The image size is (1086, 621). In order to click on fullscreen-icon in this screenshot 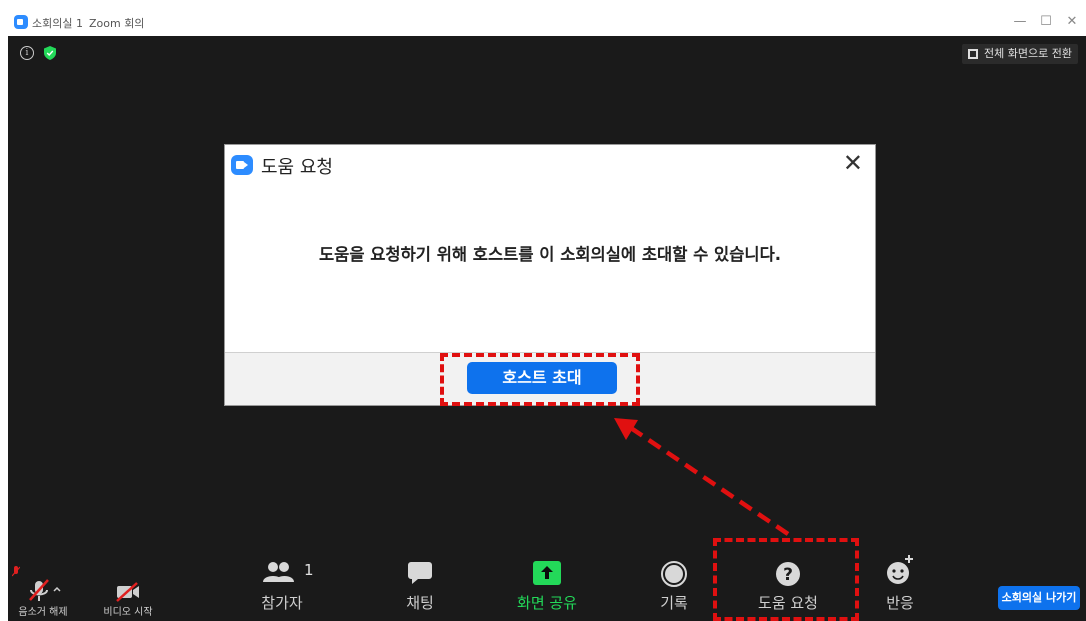, I will do `click(973, 54)`.